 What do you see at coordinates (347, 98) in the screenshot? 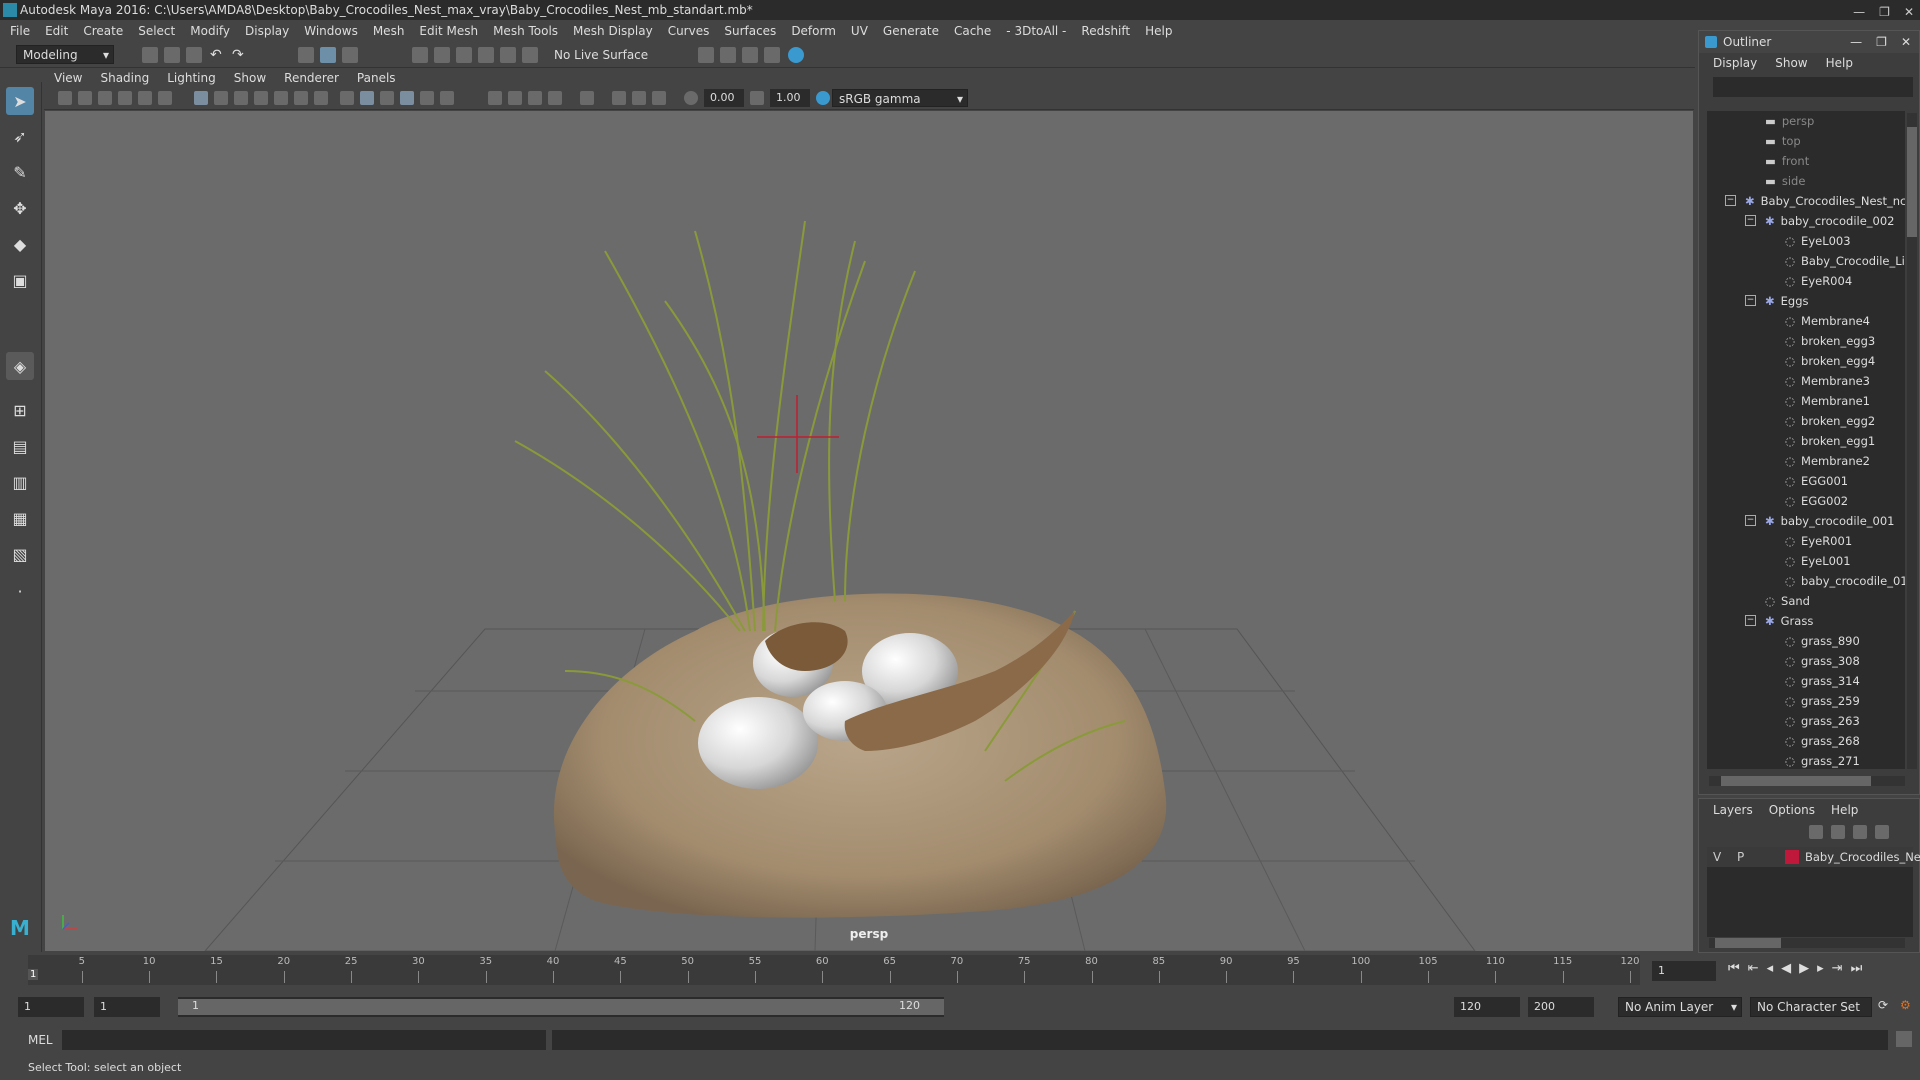
I see `wireframe-icon` at bounding box center [347, 98].